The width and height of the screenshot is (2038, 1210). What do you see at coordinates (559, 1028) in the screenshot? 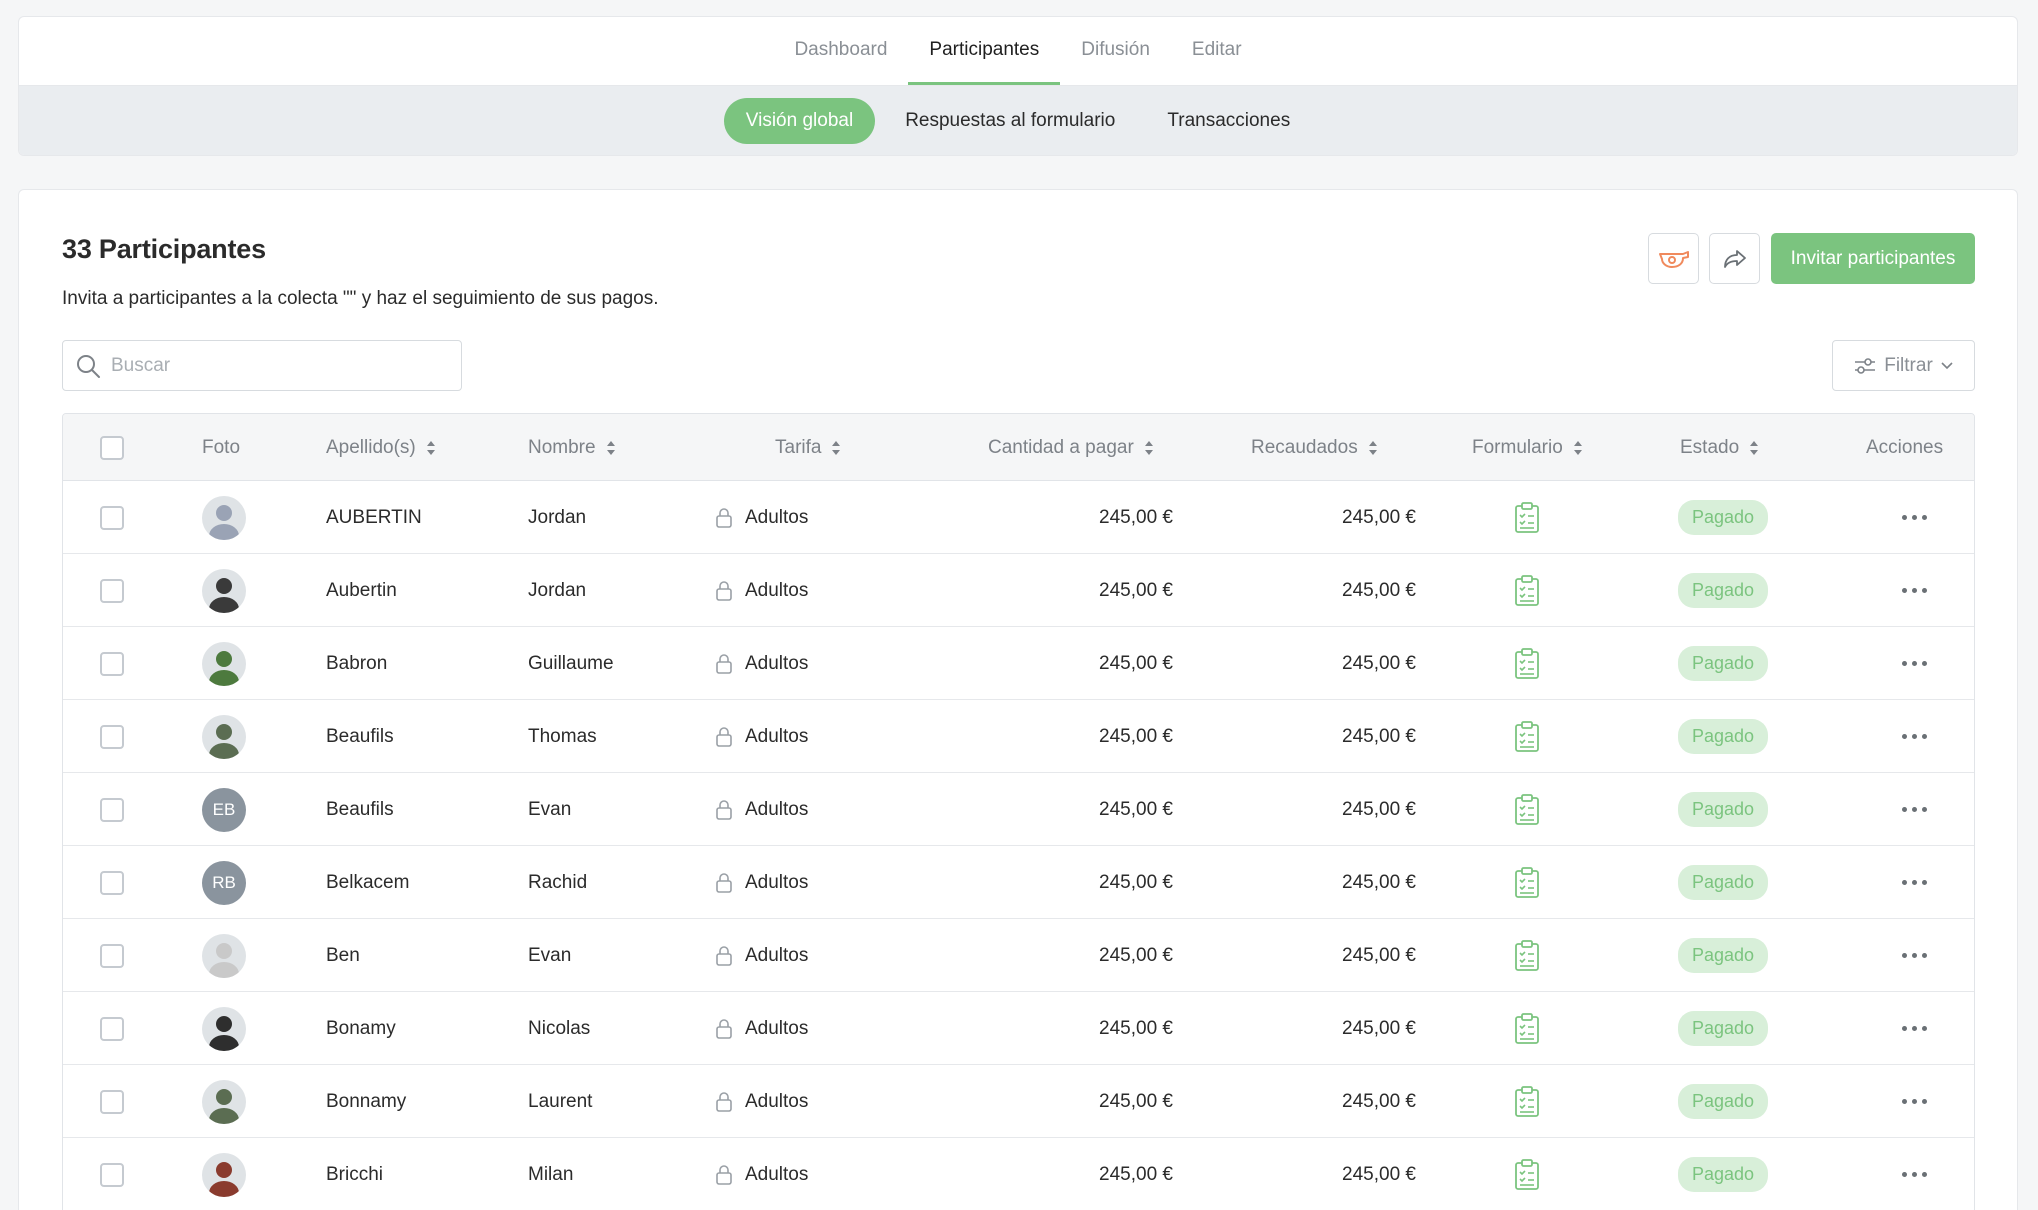
I see `nombre-cell: Nicolas` at bounding box center [559, 1028].